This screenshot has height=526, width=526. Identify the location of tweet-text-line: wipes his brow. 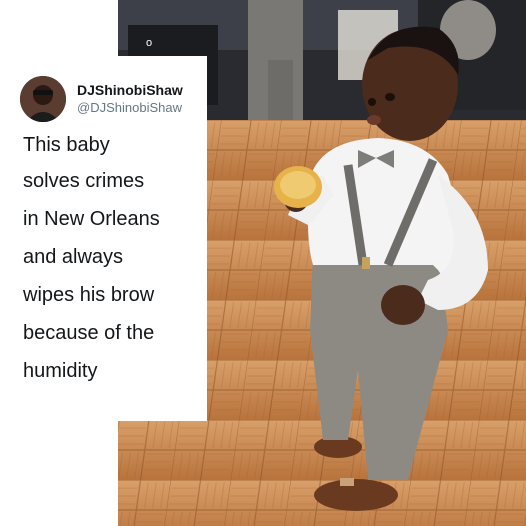
(89, 295).